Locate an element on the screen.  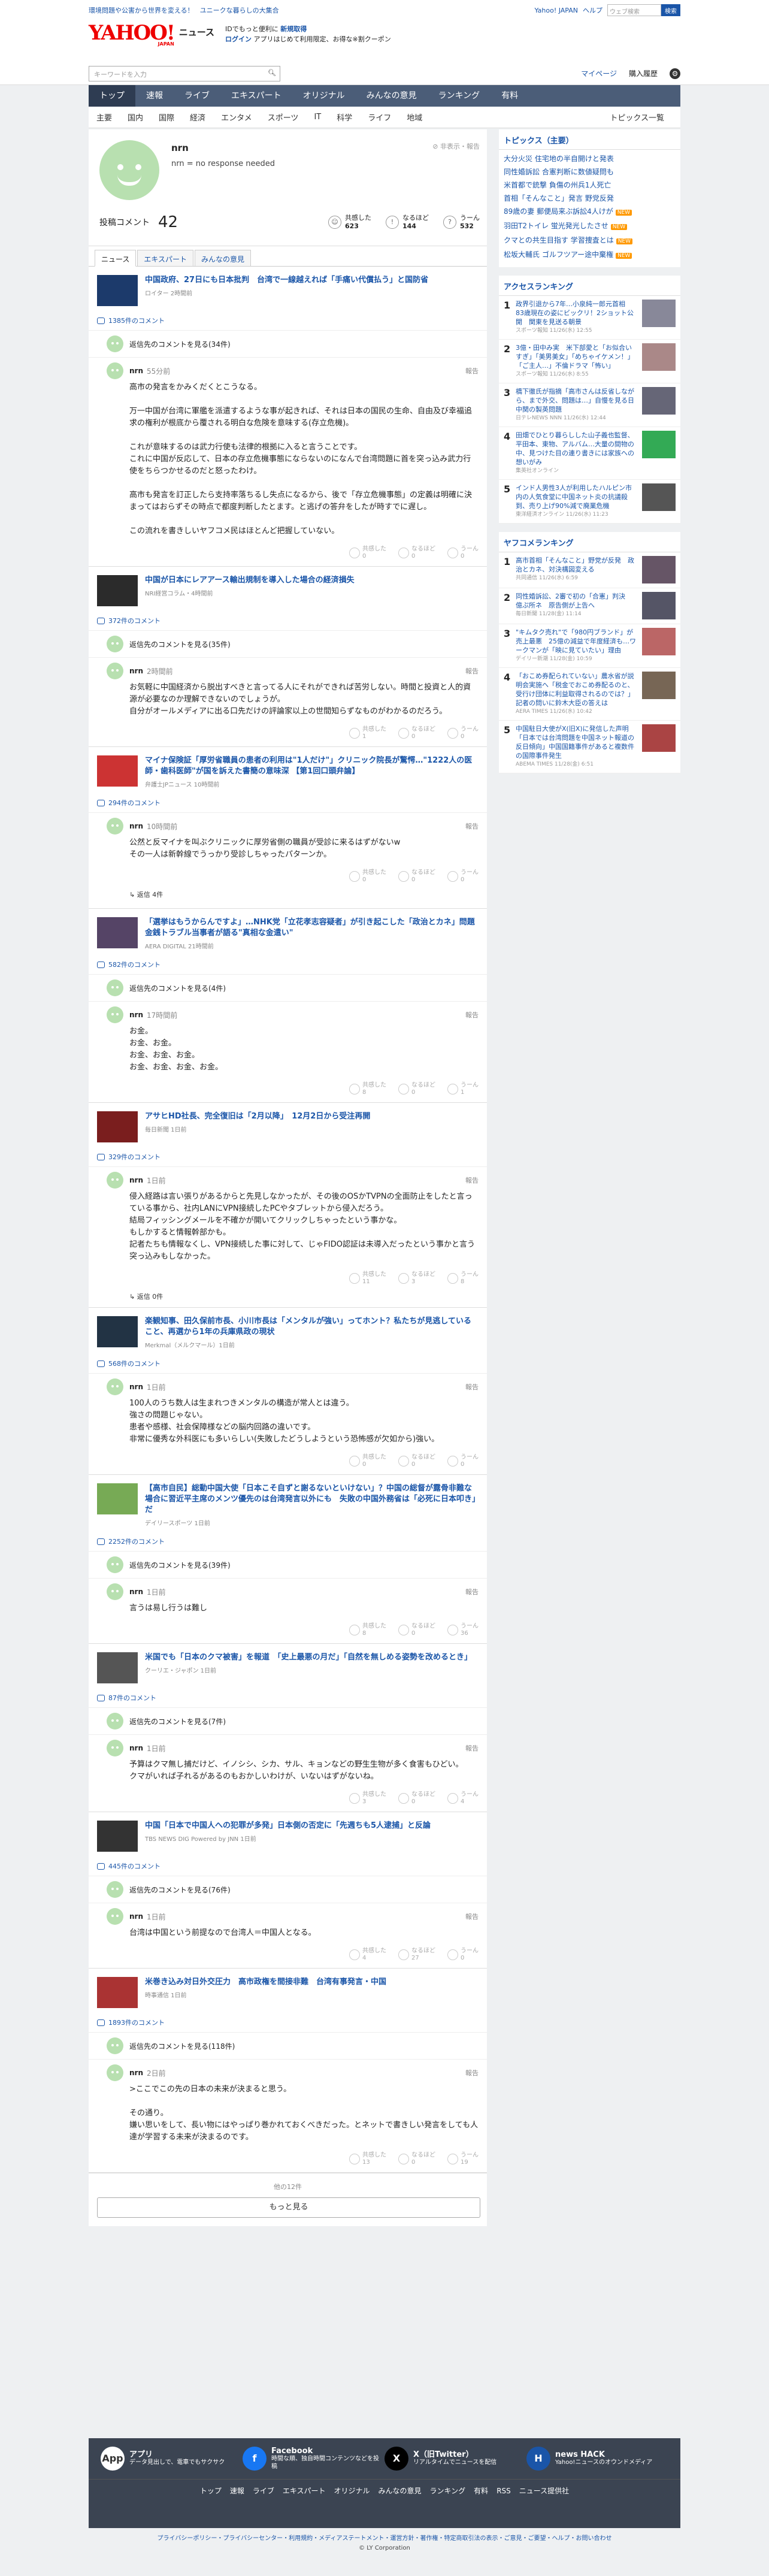
profile-report-link: ⊘ 非表示・報告 is located at coordinates (456, 146).